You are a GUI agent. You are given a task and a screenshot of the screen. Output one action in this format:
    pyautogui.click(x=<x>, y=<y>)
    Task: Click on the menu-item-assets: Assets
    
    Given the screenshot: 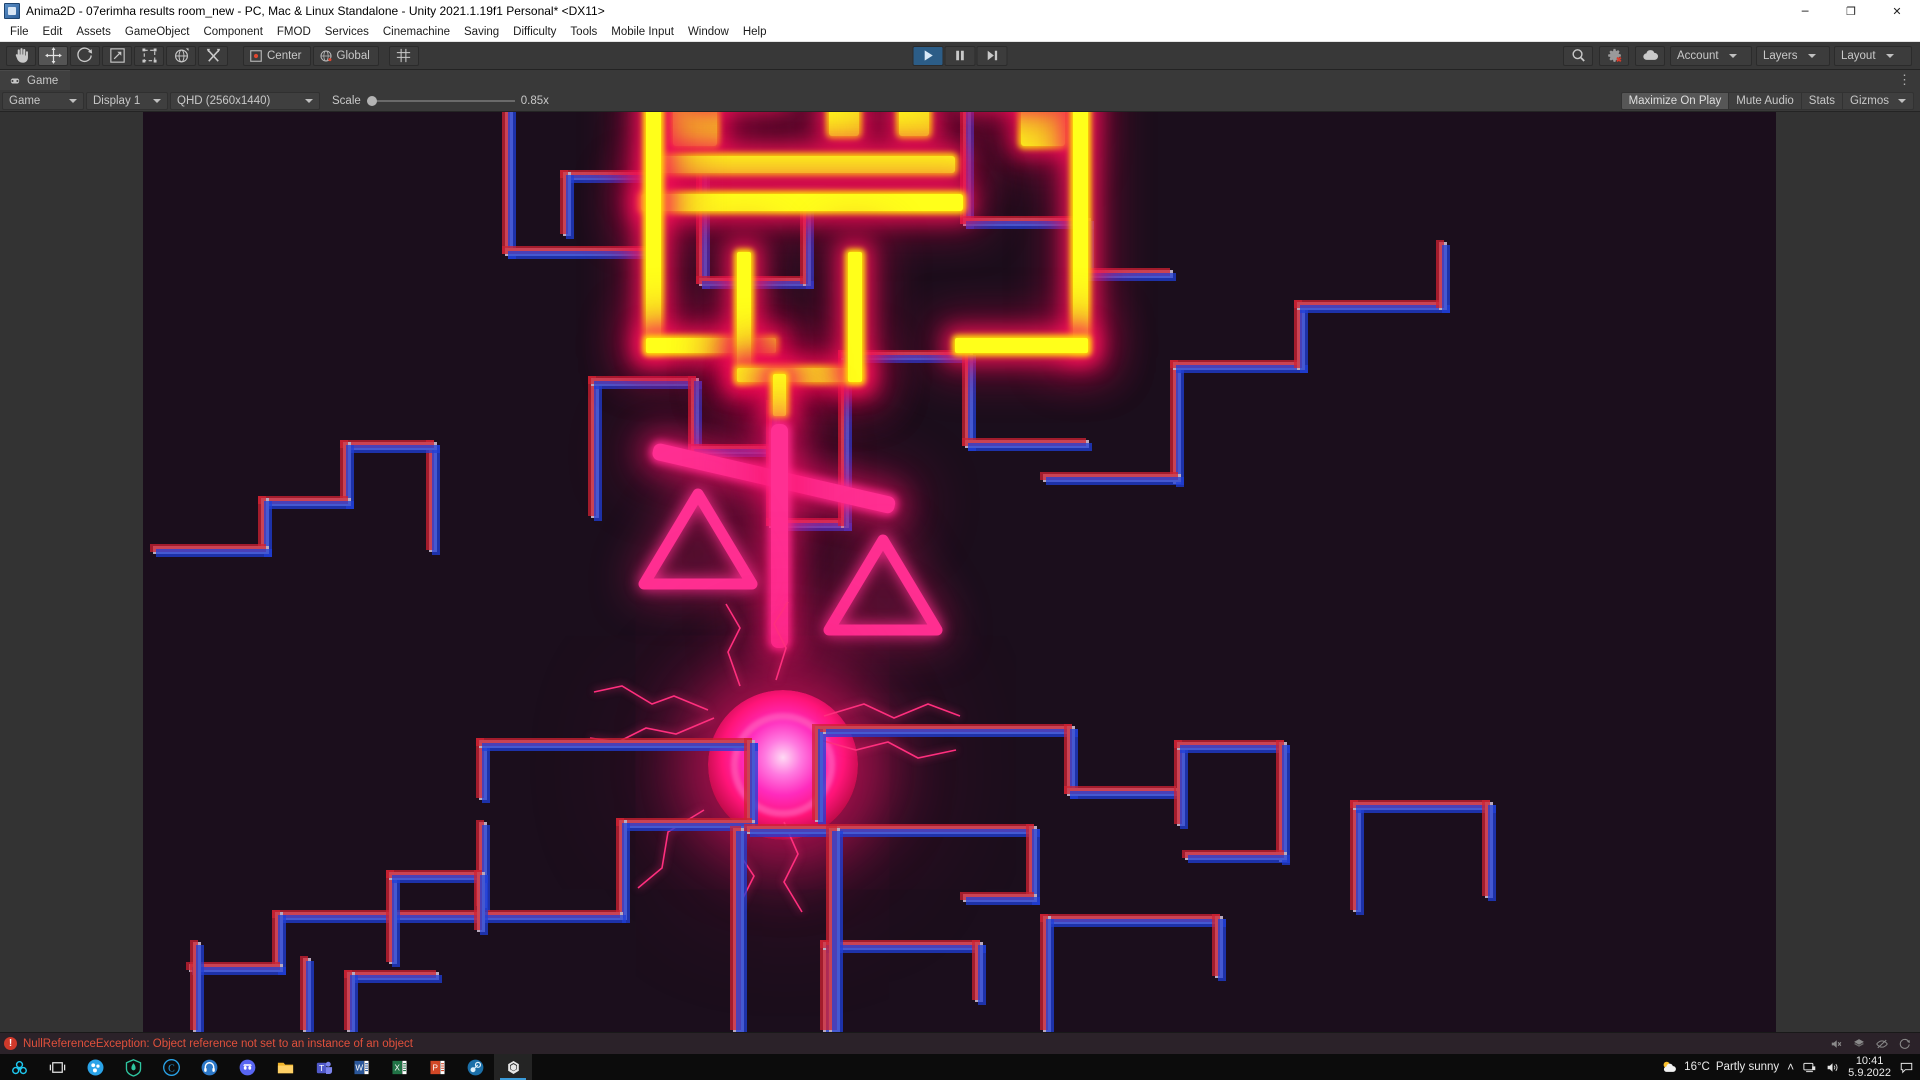 What is the action you would take?
    pyautogui.click(x=93, y=32)
    